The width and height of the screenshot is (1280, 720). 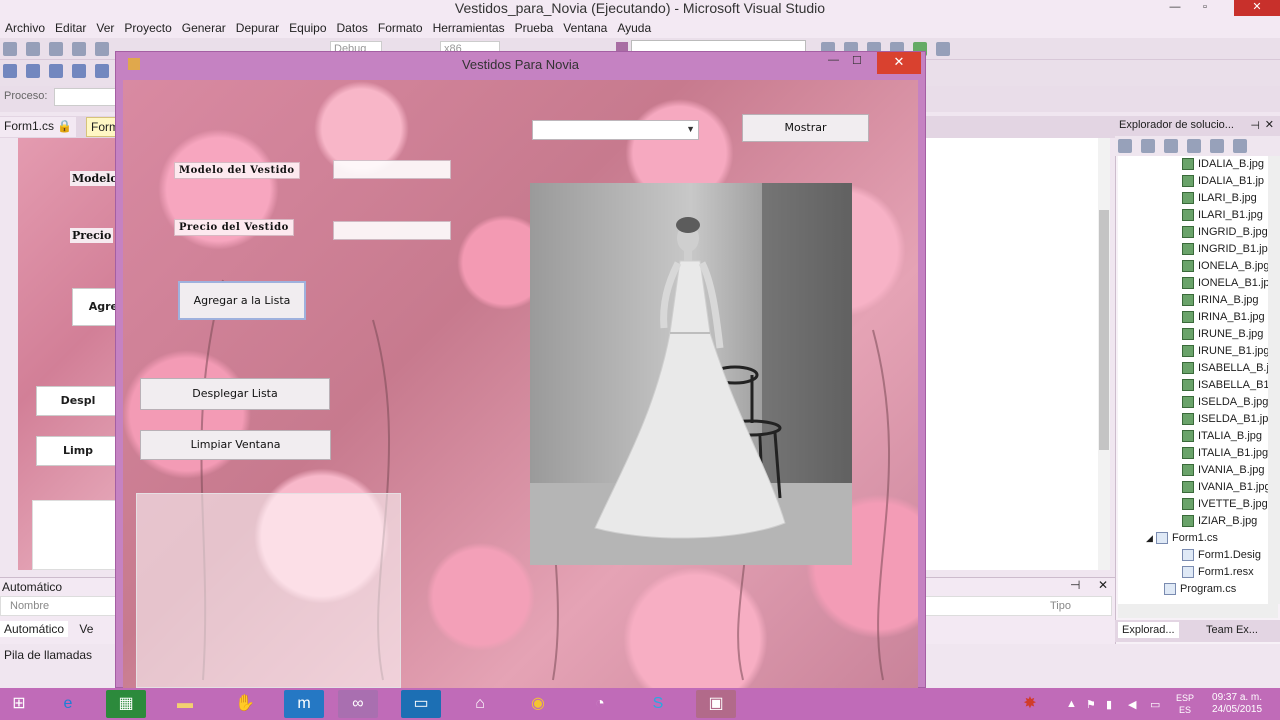 I want to click on security-icon: ✸, so click(x=1030, y=704).